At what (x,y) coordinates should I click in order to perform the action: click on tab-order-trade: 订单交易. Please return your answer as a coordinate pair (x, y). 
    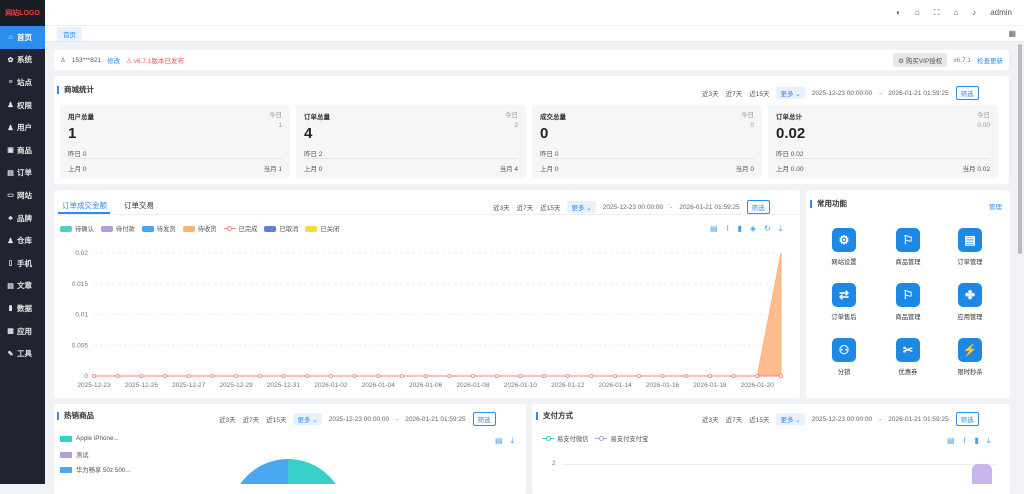
    Looking at the image, I should click on (139, 205).